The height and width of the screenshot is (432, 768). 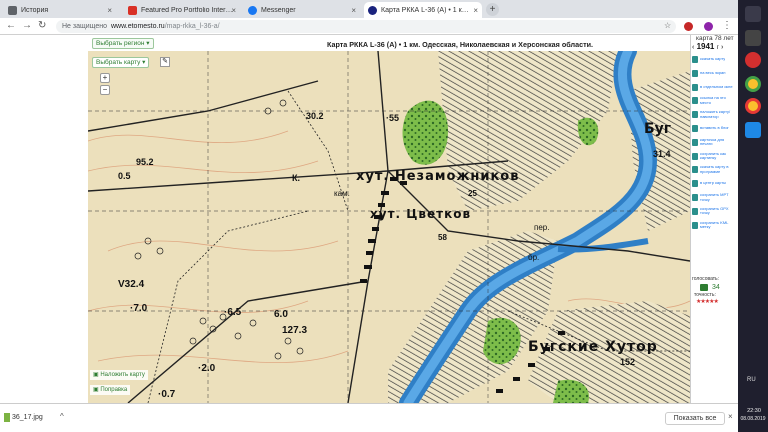 I want to click on tool-item: в центр карты, so click(x=714, y=183).